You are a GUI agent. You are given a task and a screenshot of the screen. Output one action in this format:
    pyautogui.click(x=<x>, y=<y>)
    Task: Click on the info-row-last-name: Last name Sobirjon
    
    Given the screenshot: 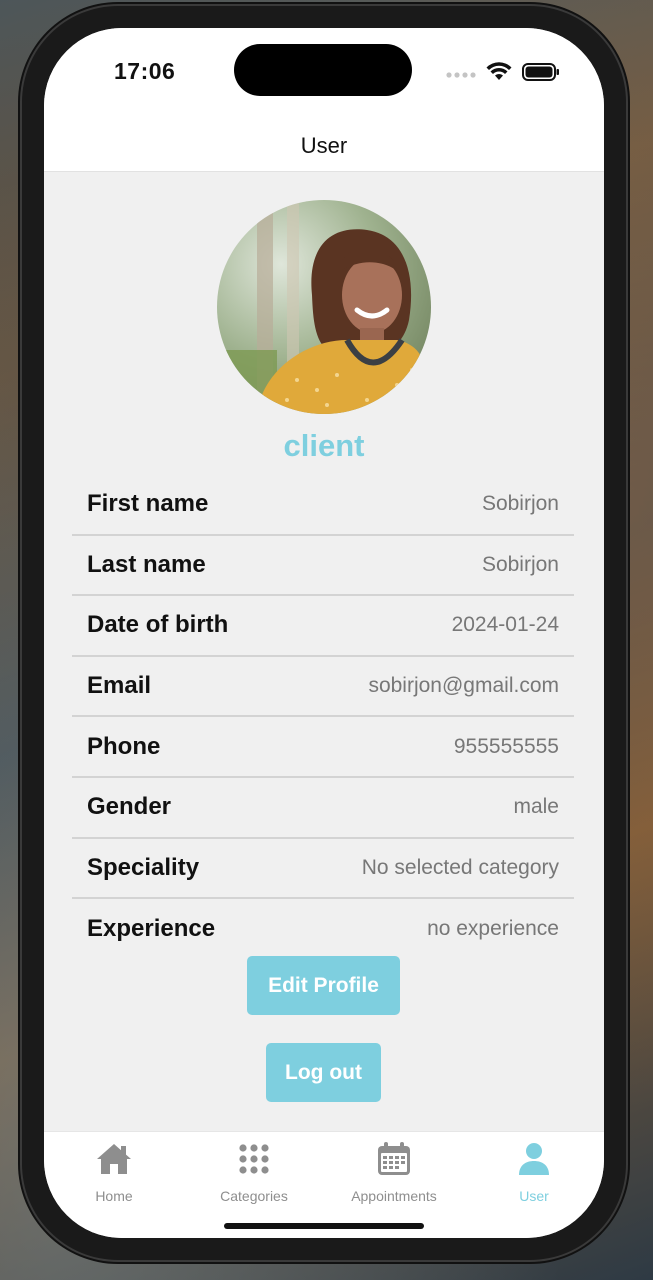 What is the action you would take?
    pyautogui.click(x=323, y=566)
    